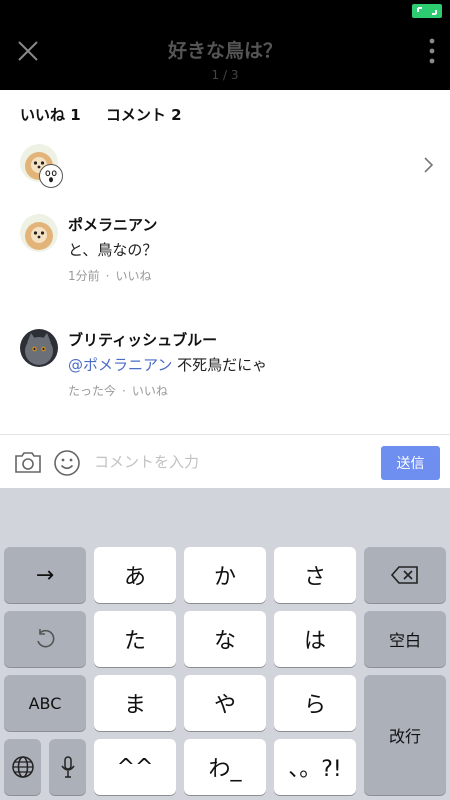 This screenshot has height=800, width=450. I want to click on mention-link: @ポメラニアン, so click(120, 365).